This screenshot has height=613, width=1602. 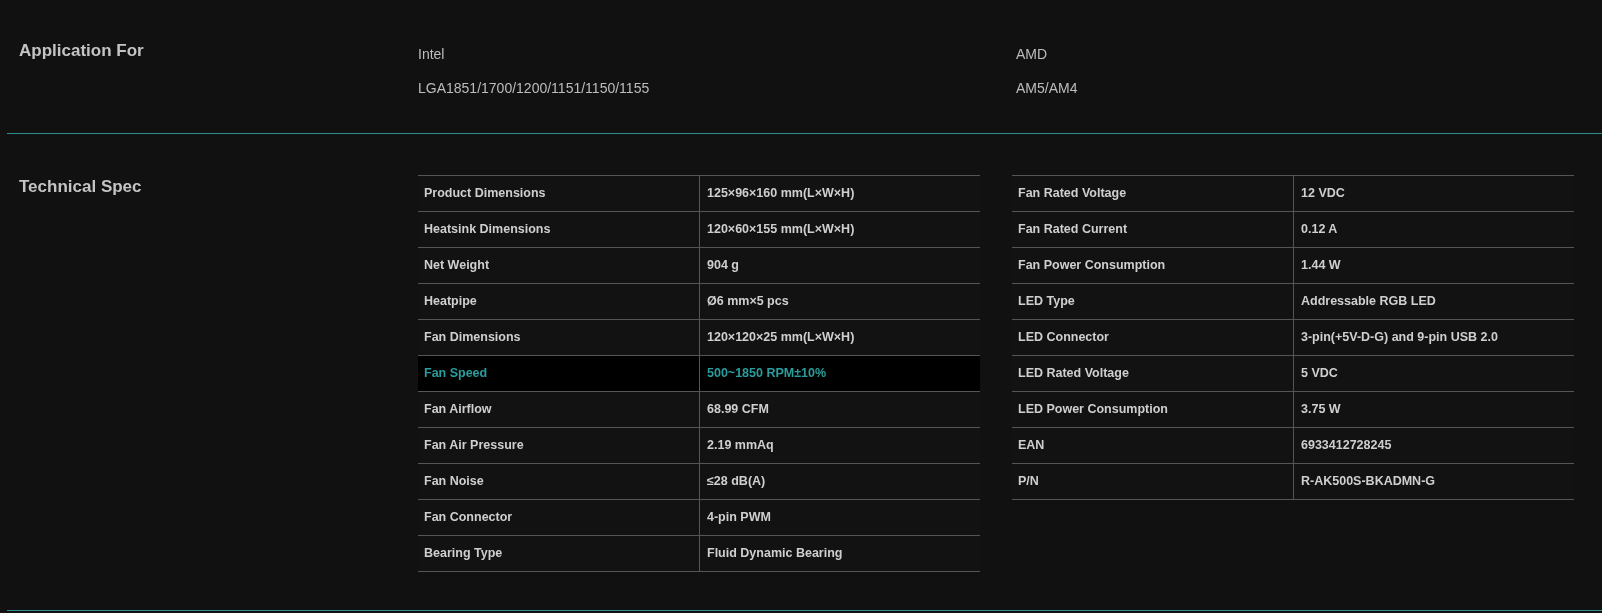 What do you see at coordinates (80, 187) in the screenshot?
I see `section-heading: Technical Spec` at bounding box center [80, 187].